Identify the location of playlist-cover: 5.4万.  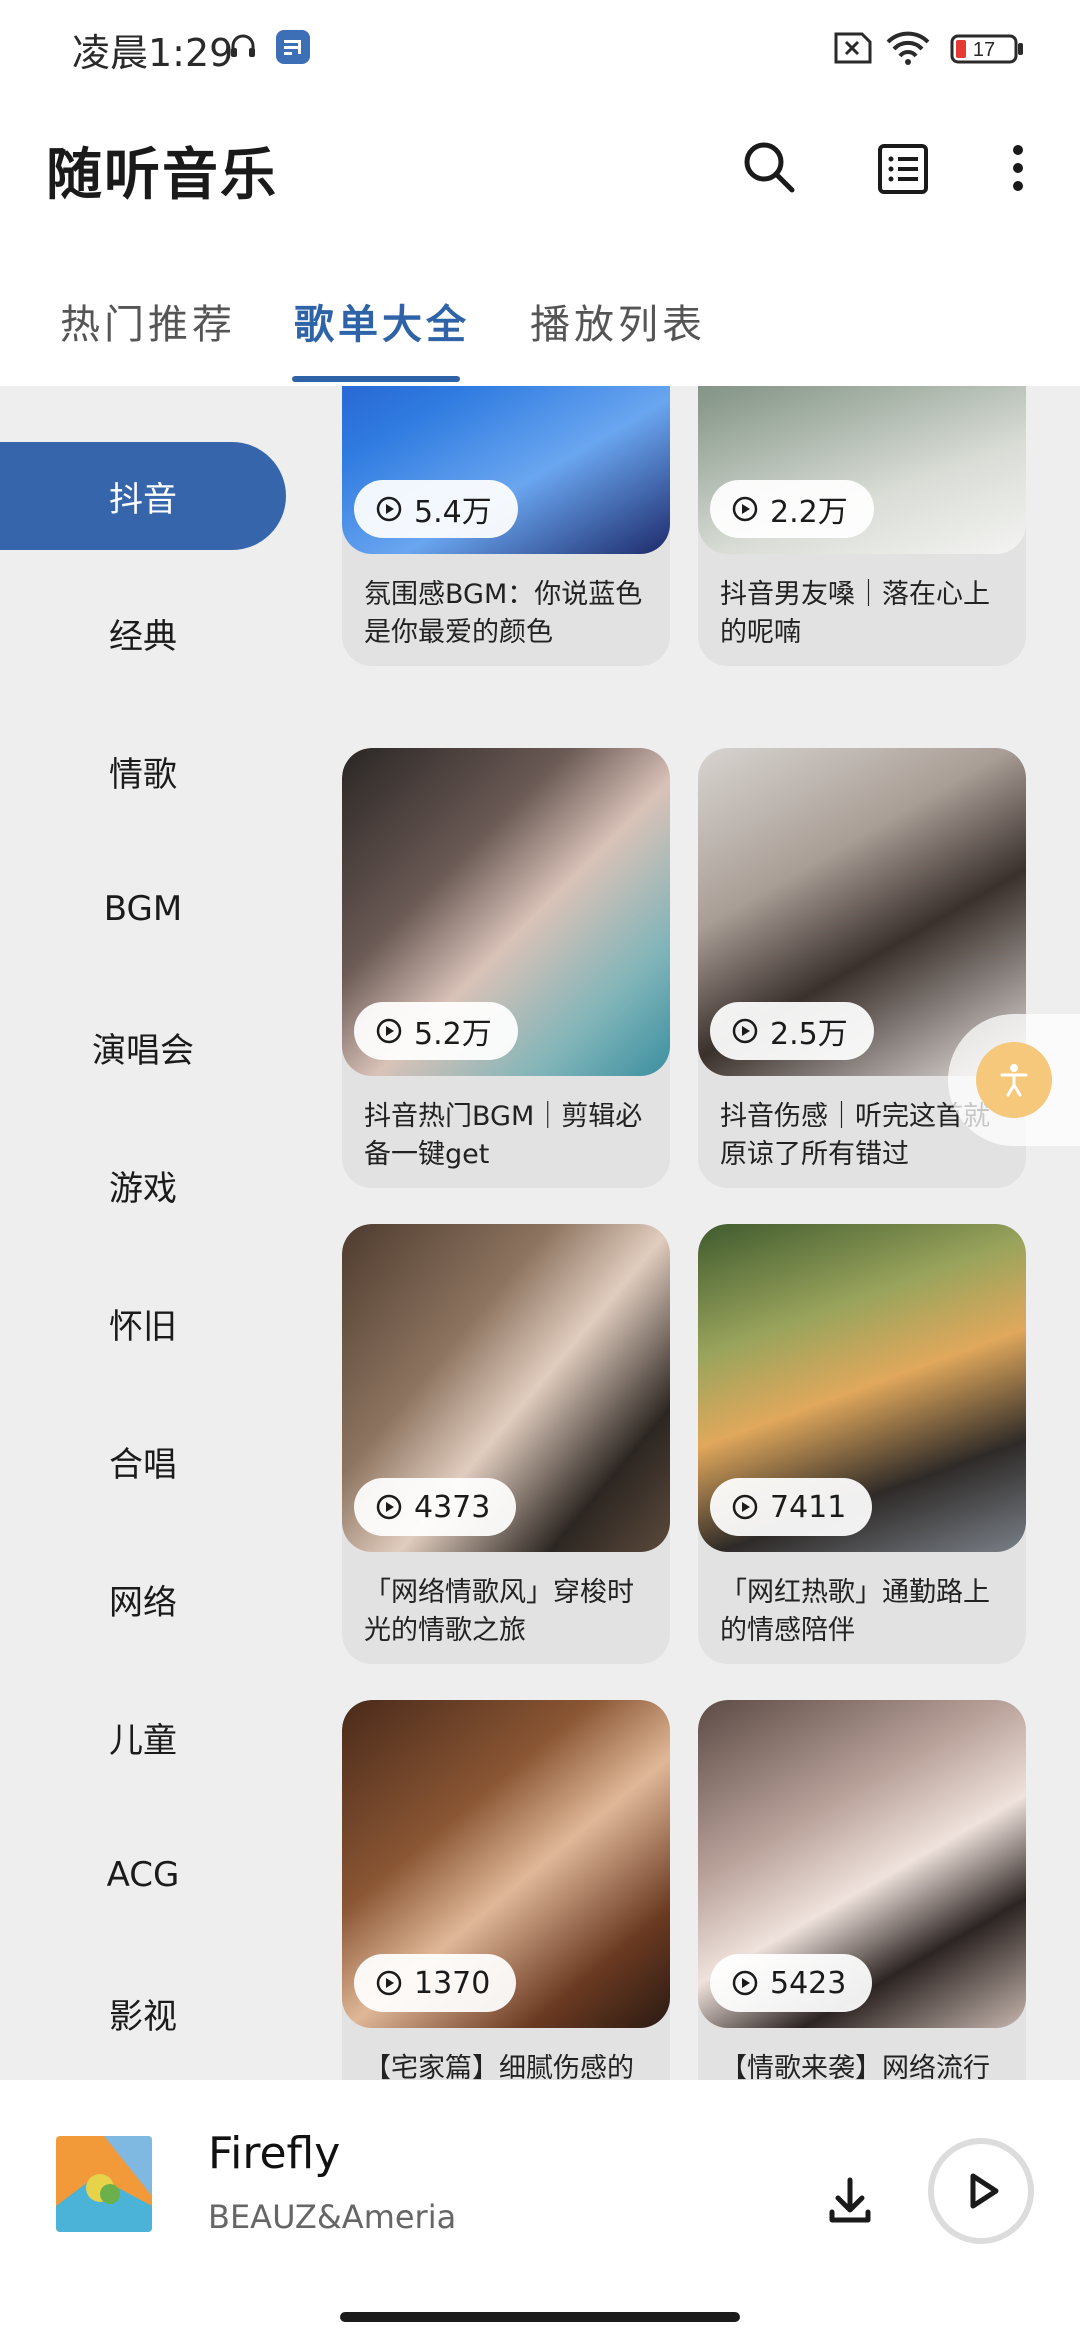
(506, 470).